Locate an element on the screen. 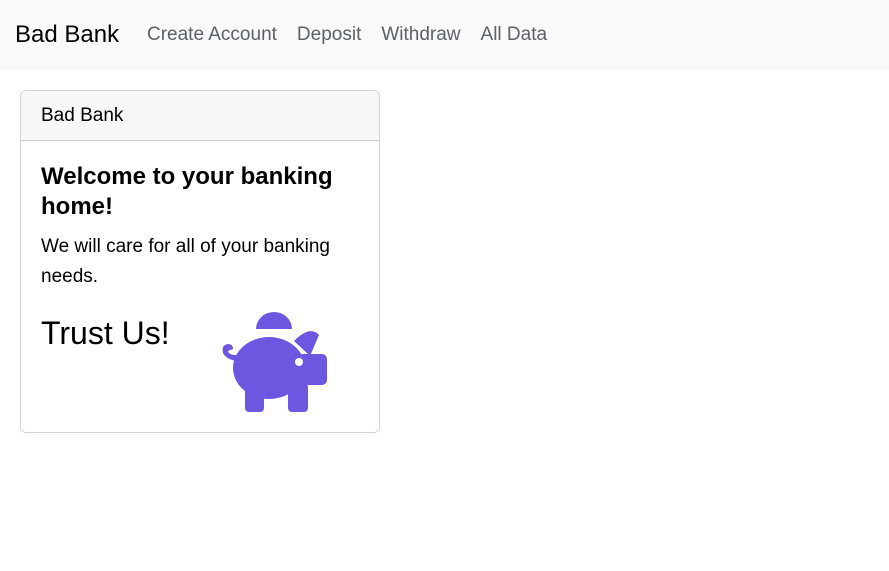 This screenshot has height=571, width=889. nav-link-withdraw: Withdraw is located at coordinates (420, 35).